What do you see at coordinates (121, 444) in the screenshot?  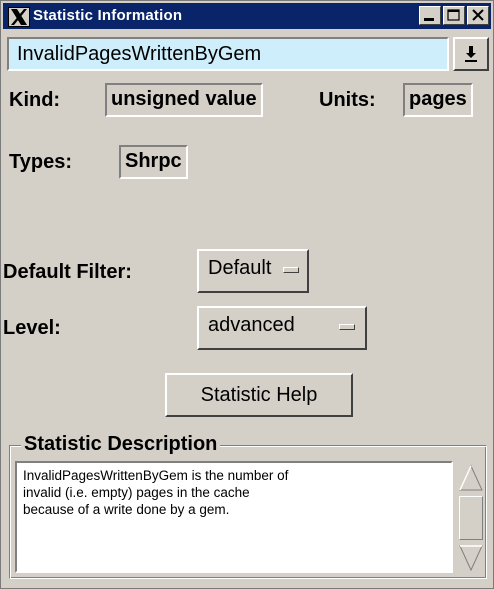 I see `statistic-description-title: Statistic Description` at bounding box center [121, 444].